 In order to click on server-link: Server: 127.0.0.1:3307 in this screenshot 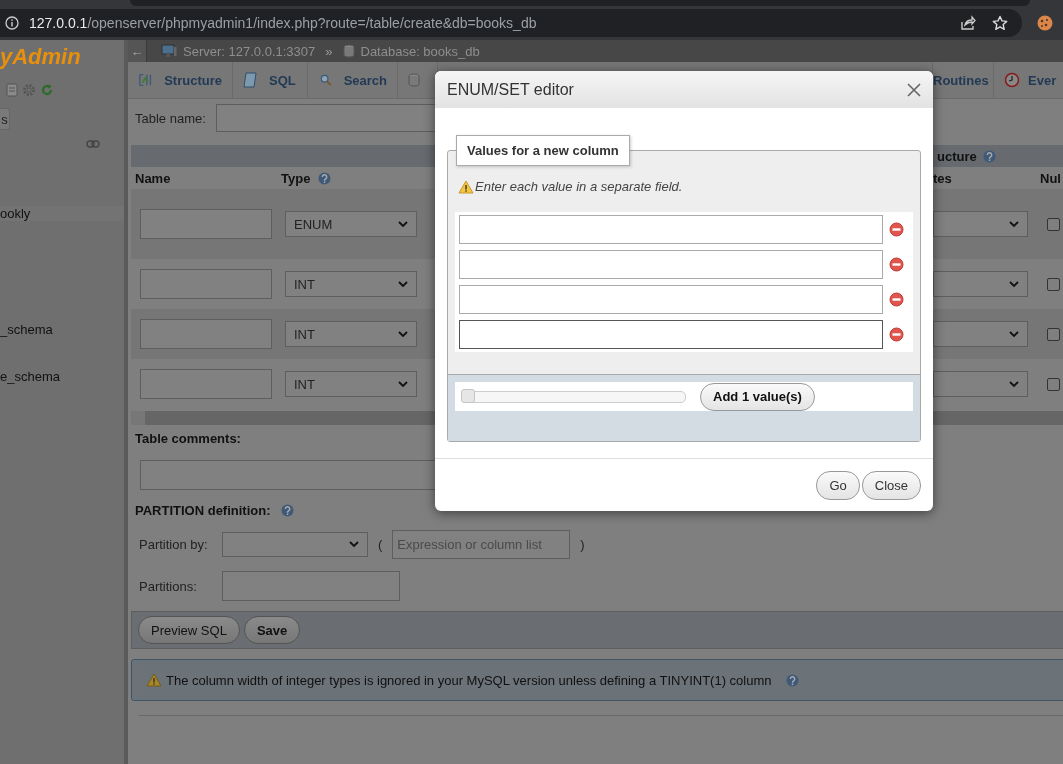, I will do `click(249, 51)`.